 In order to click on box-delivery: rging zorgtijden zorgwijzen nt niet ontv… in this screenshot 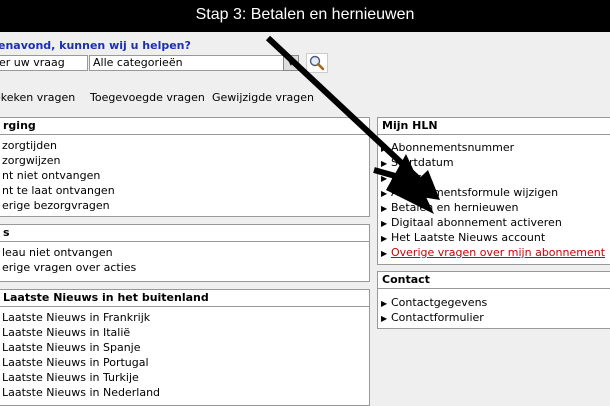, I will do `click(185, 167)`.